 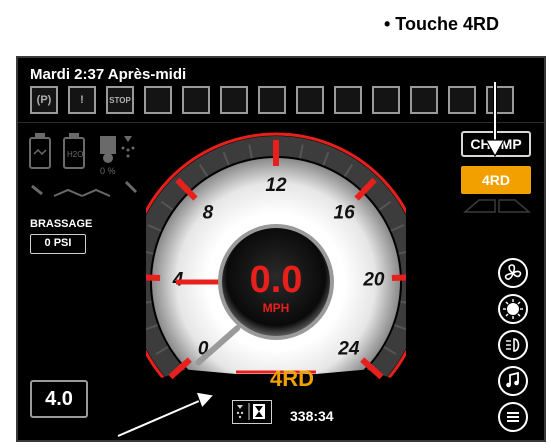 I want to click on warning-triangle-icon: !, so click(x=82, y=100).